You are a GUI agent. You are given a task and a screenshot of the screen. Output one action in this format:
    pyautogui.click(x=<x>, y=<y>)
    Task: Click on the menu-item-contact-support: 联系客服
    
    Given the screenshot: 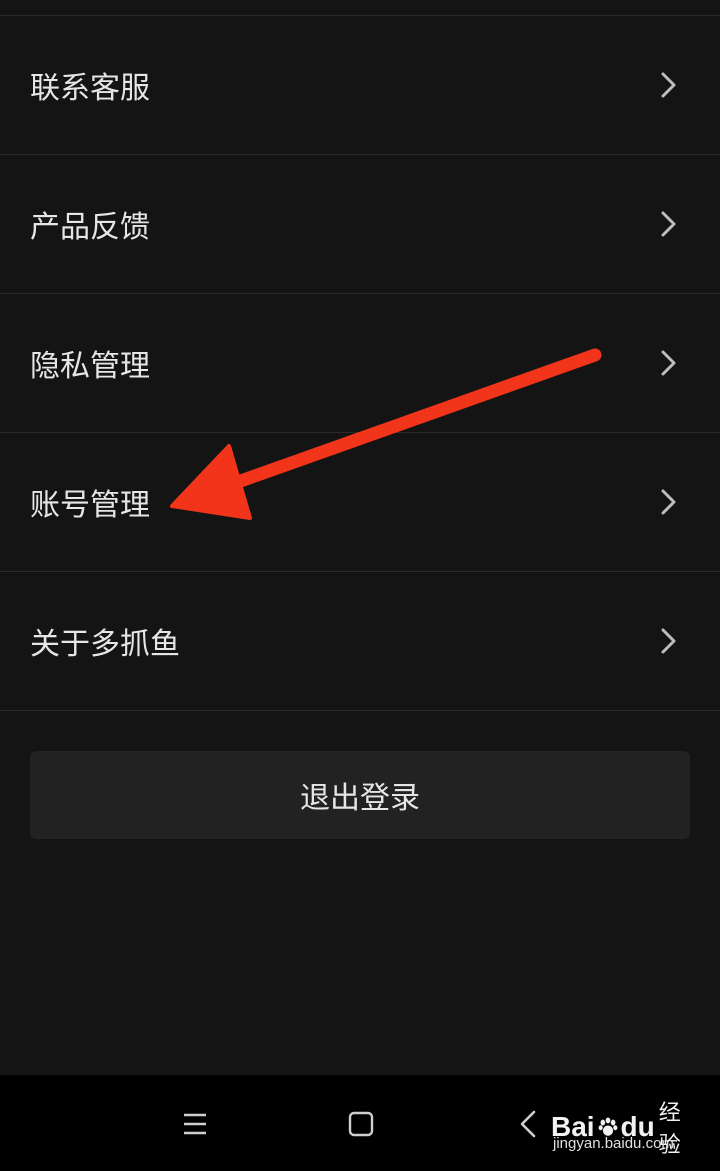 What is the action you would take?
    pyautogui.click(x=360, y=85)
    